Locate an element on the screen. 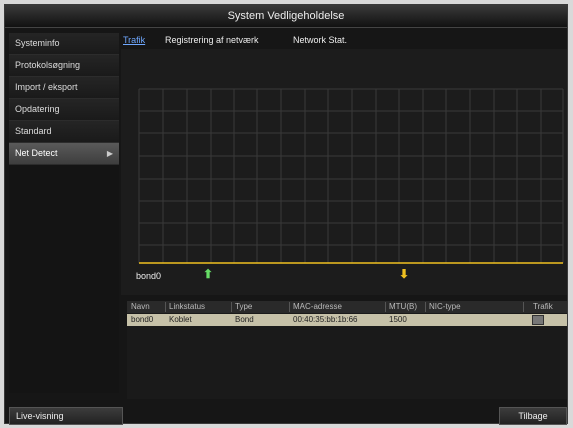  sidebar-item-default: Standard is located at coordinates (64, 132).